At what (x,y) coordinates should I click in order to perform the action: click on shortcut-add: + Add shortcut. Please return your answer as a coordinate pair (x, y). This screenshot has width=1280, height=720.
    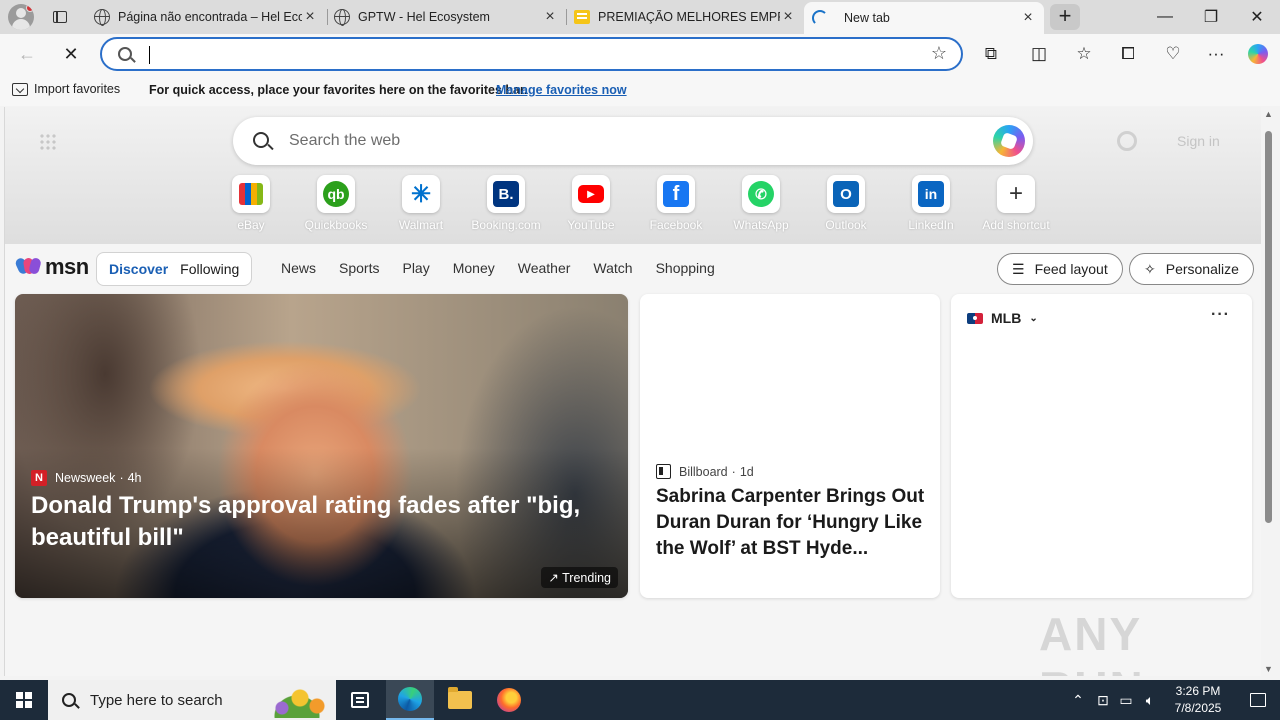
    Looking at the image, I should click on (1016, 203).